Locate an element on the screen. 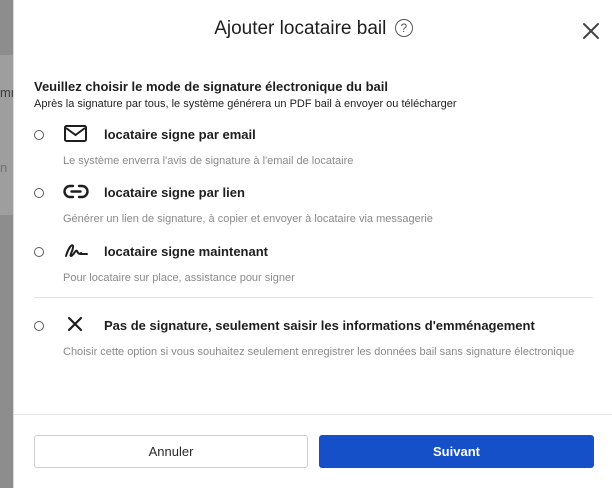 The width and height of the screenshot is (612, 488). modal-title: Ajouter locataire bail is located at coordinates (300, 28).